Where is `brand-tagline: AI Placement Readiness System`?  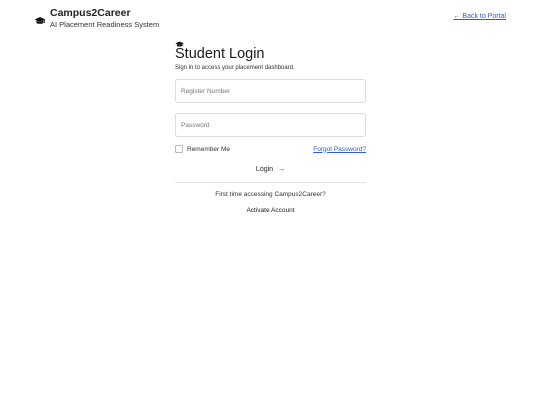
brand-tagline: AI Placement Readiness System is located at coordinates (105, 24).